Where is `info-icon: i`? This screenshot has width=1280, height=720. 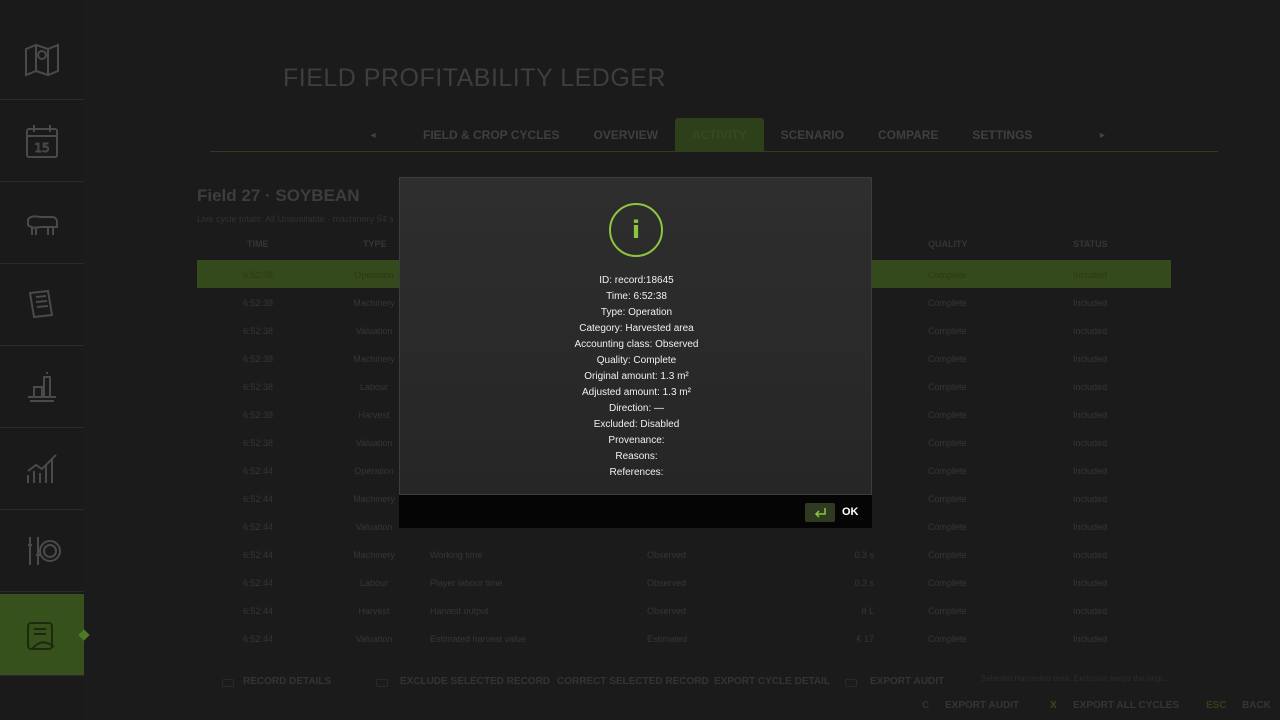 info-icon: i is located at coordinates (636, 230).